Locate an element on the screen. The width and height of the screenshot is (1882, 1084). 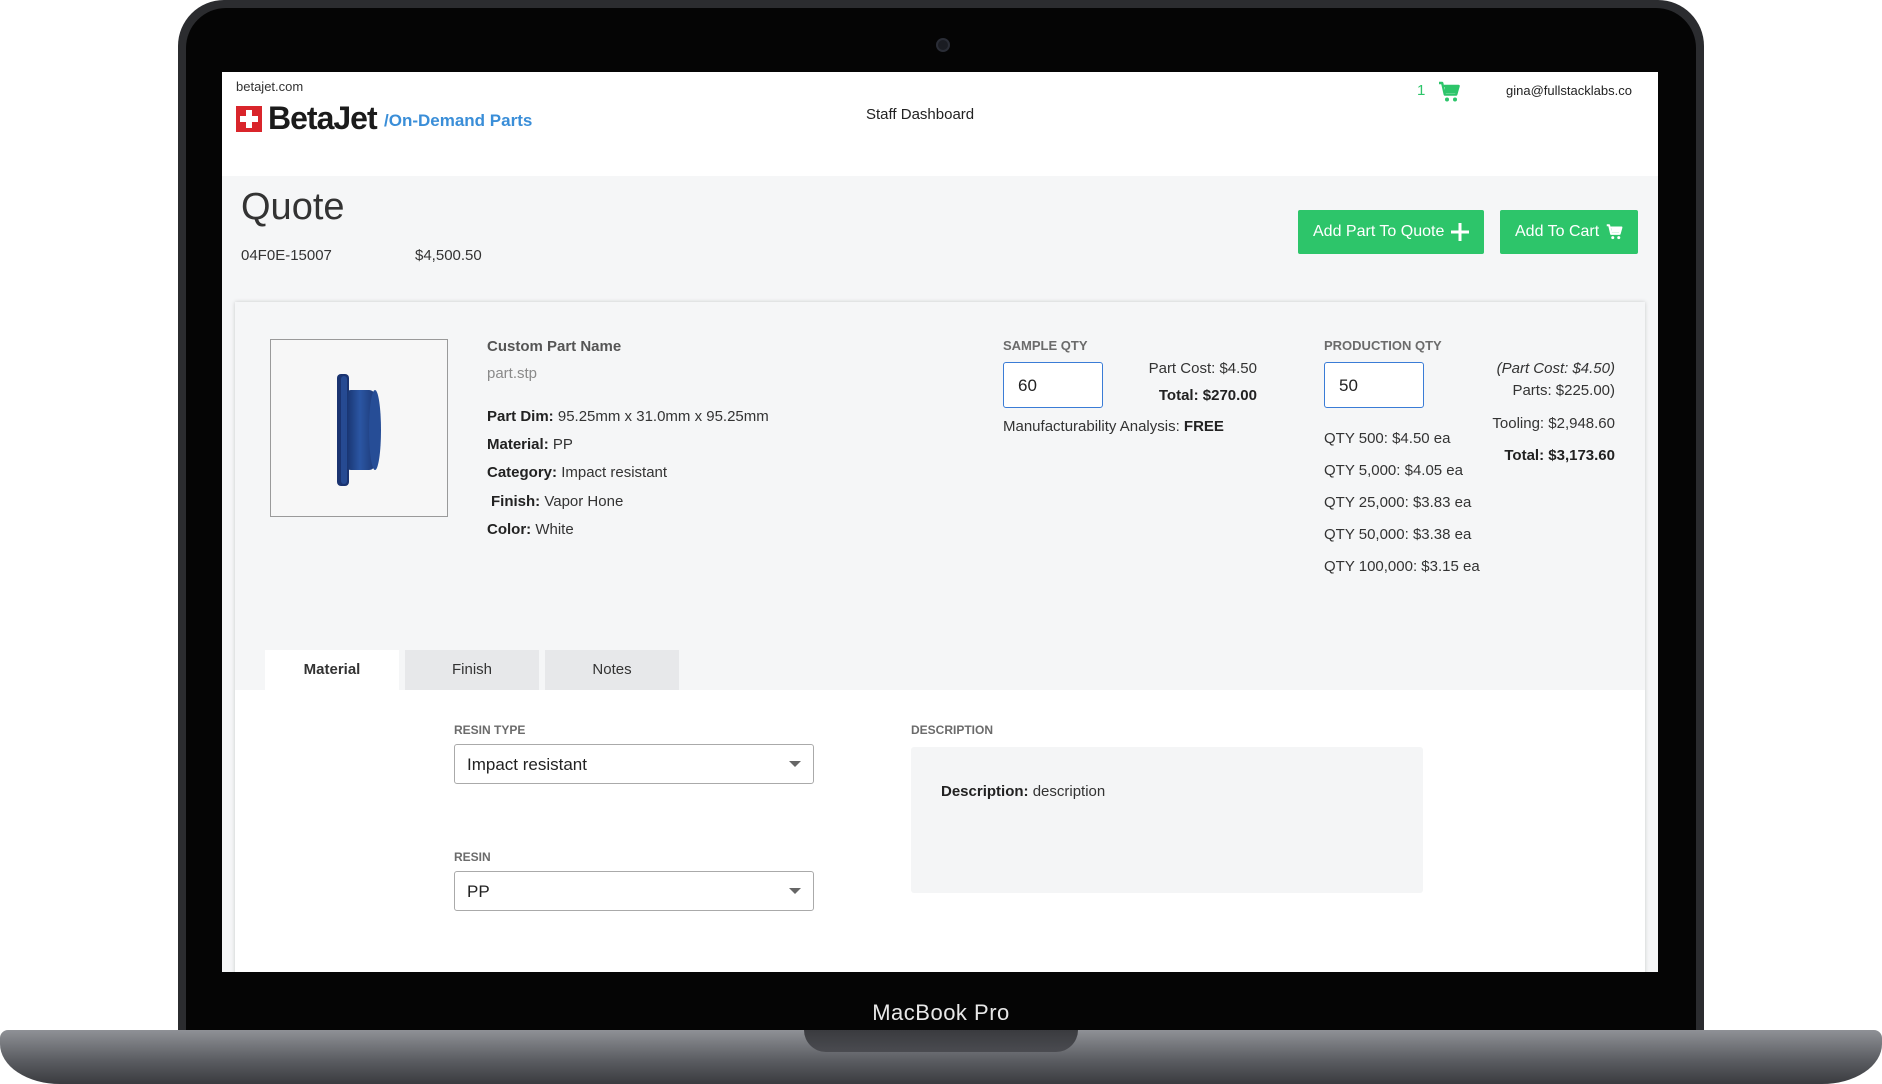
add-part-label: Add Part To Quote is located at coordinates (1379, 231).